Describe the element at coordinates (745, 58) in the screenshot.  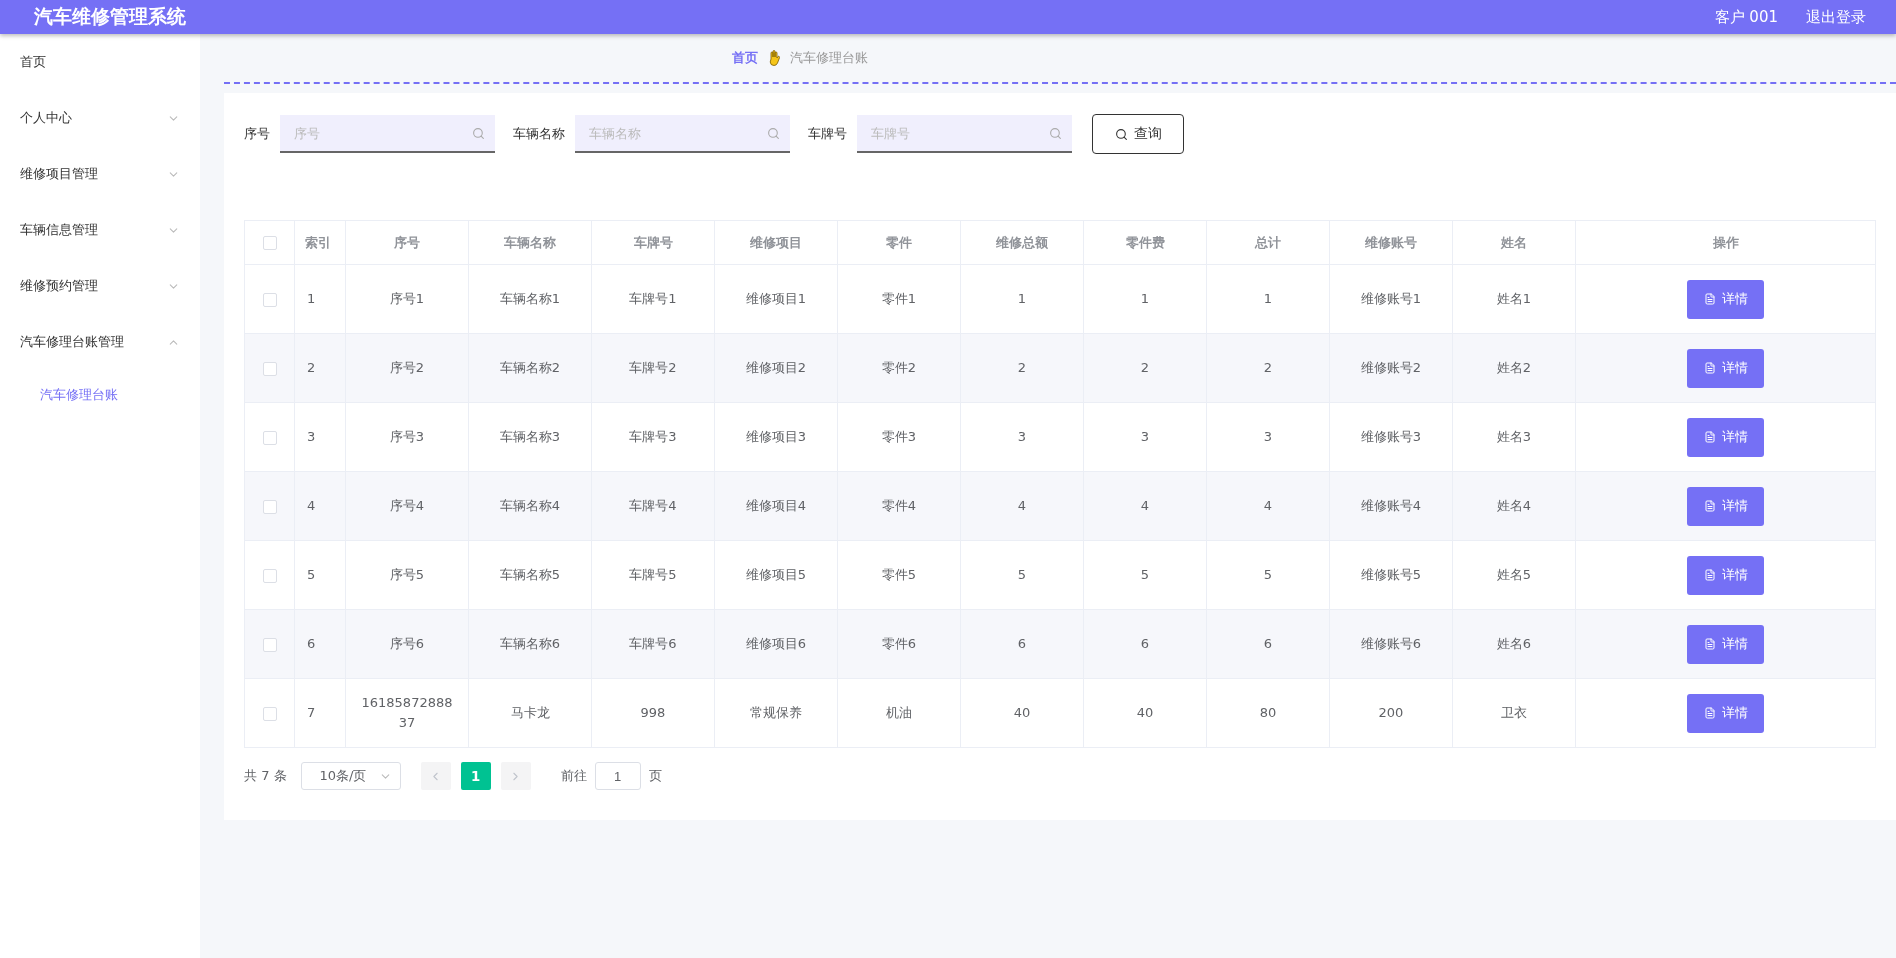
I see `breadcrumb-item: 首页` at that location.